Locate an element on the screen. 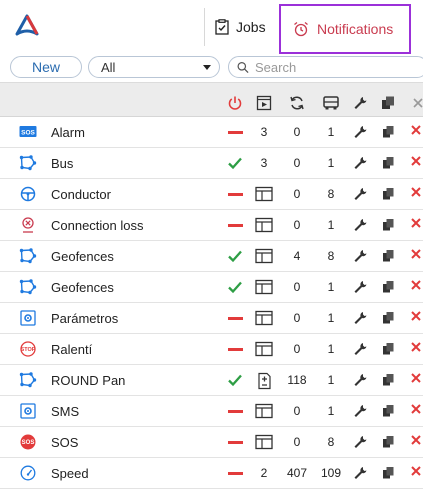 The width and height of the screenshot is (423, 489). list-item: SMS 0 1 is located at coordinates (211, 411).